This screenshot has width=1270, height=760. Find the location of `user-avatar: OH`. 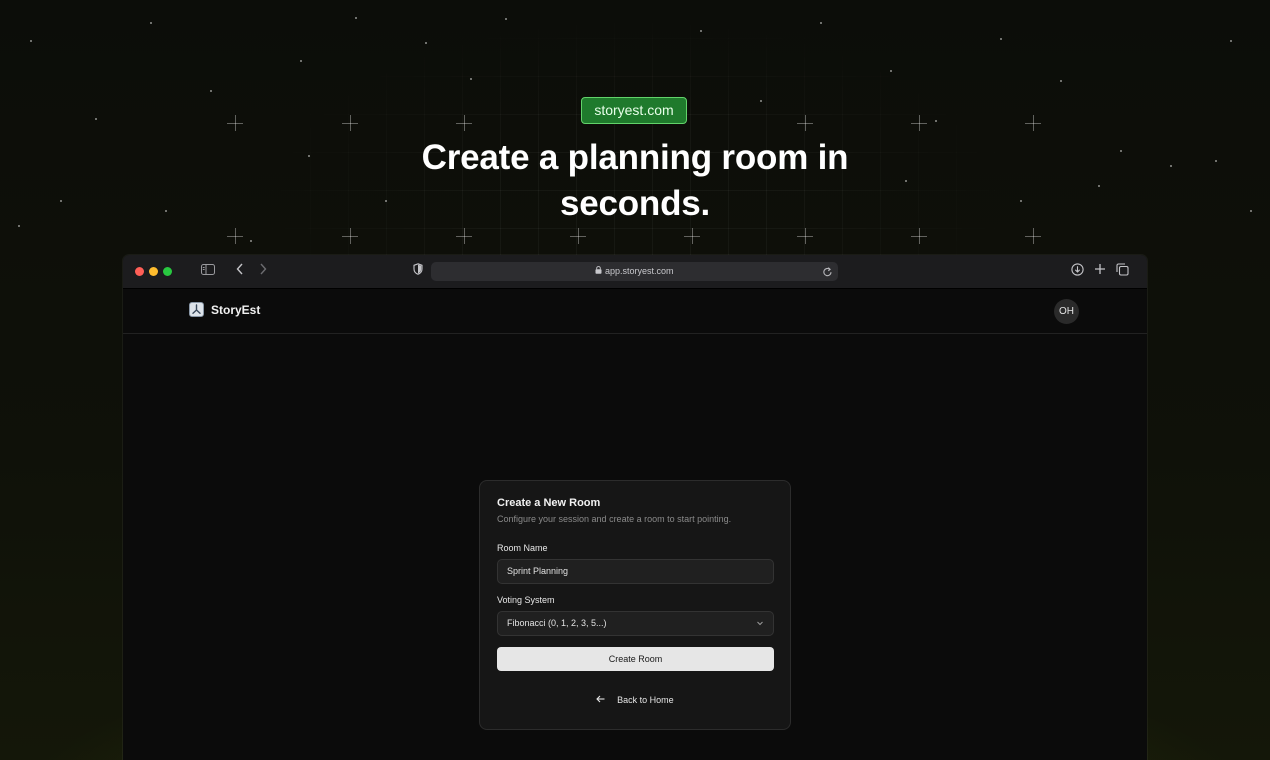

user-avatar: OH is located at coordinates (1066, 311).